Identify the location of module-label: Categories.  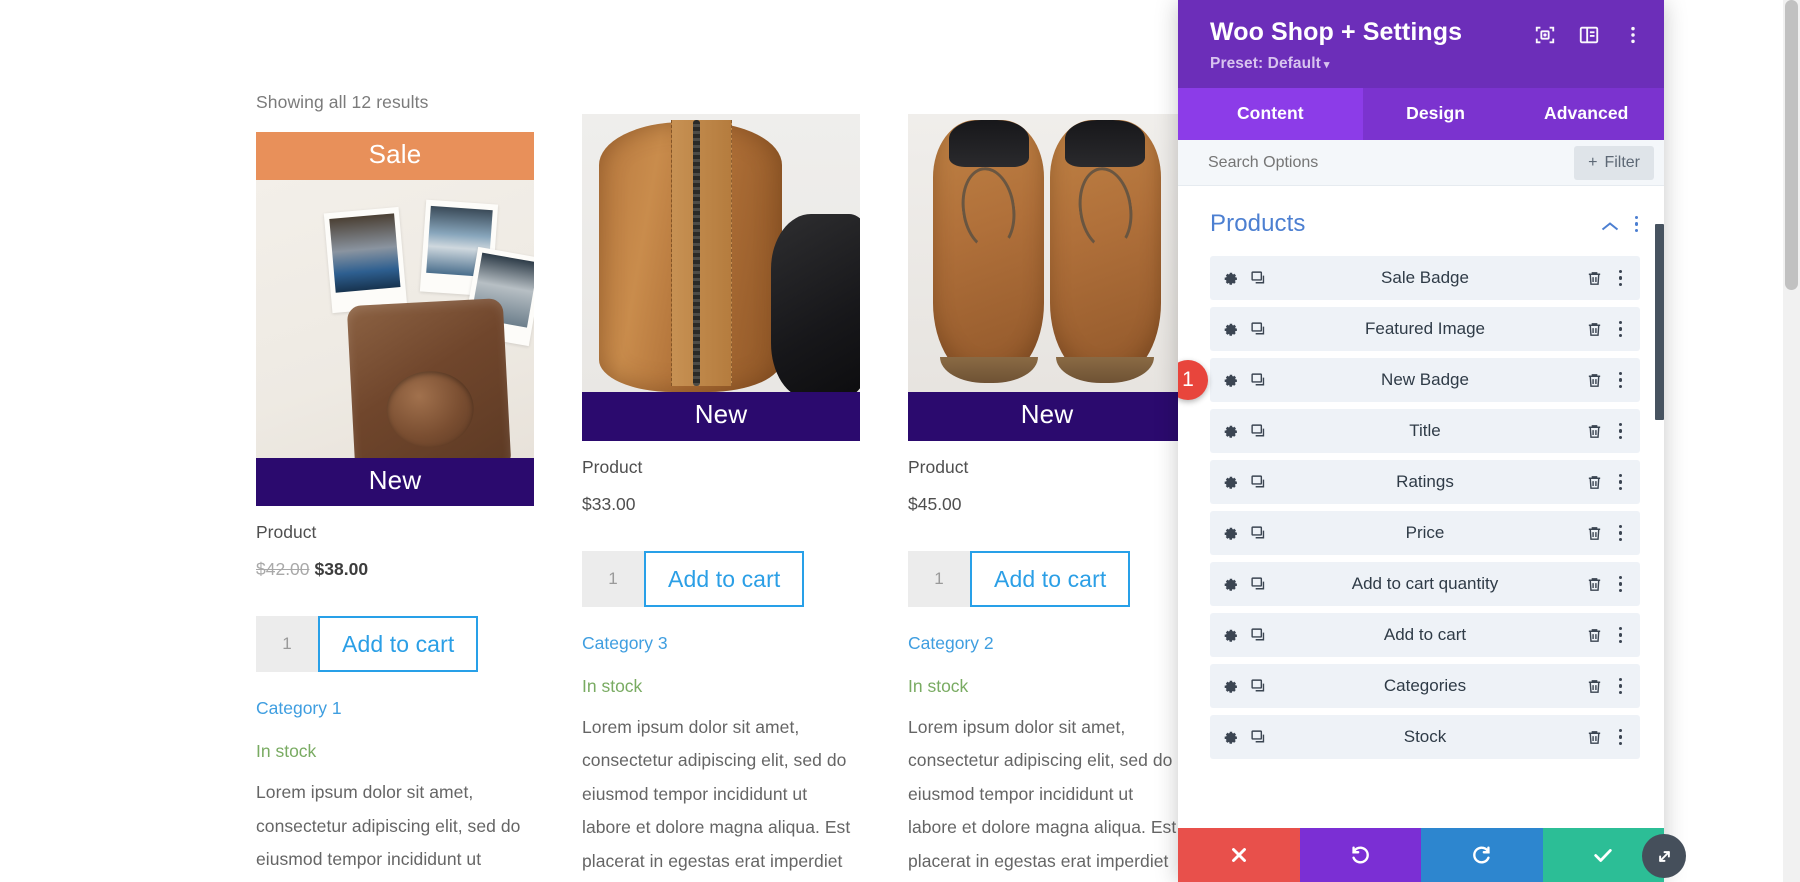
(1425, 685).